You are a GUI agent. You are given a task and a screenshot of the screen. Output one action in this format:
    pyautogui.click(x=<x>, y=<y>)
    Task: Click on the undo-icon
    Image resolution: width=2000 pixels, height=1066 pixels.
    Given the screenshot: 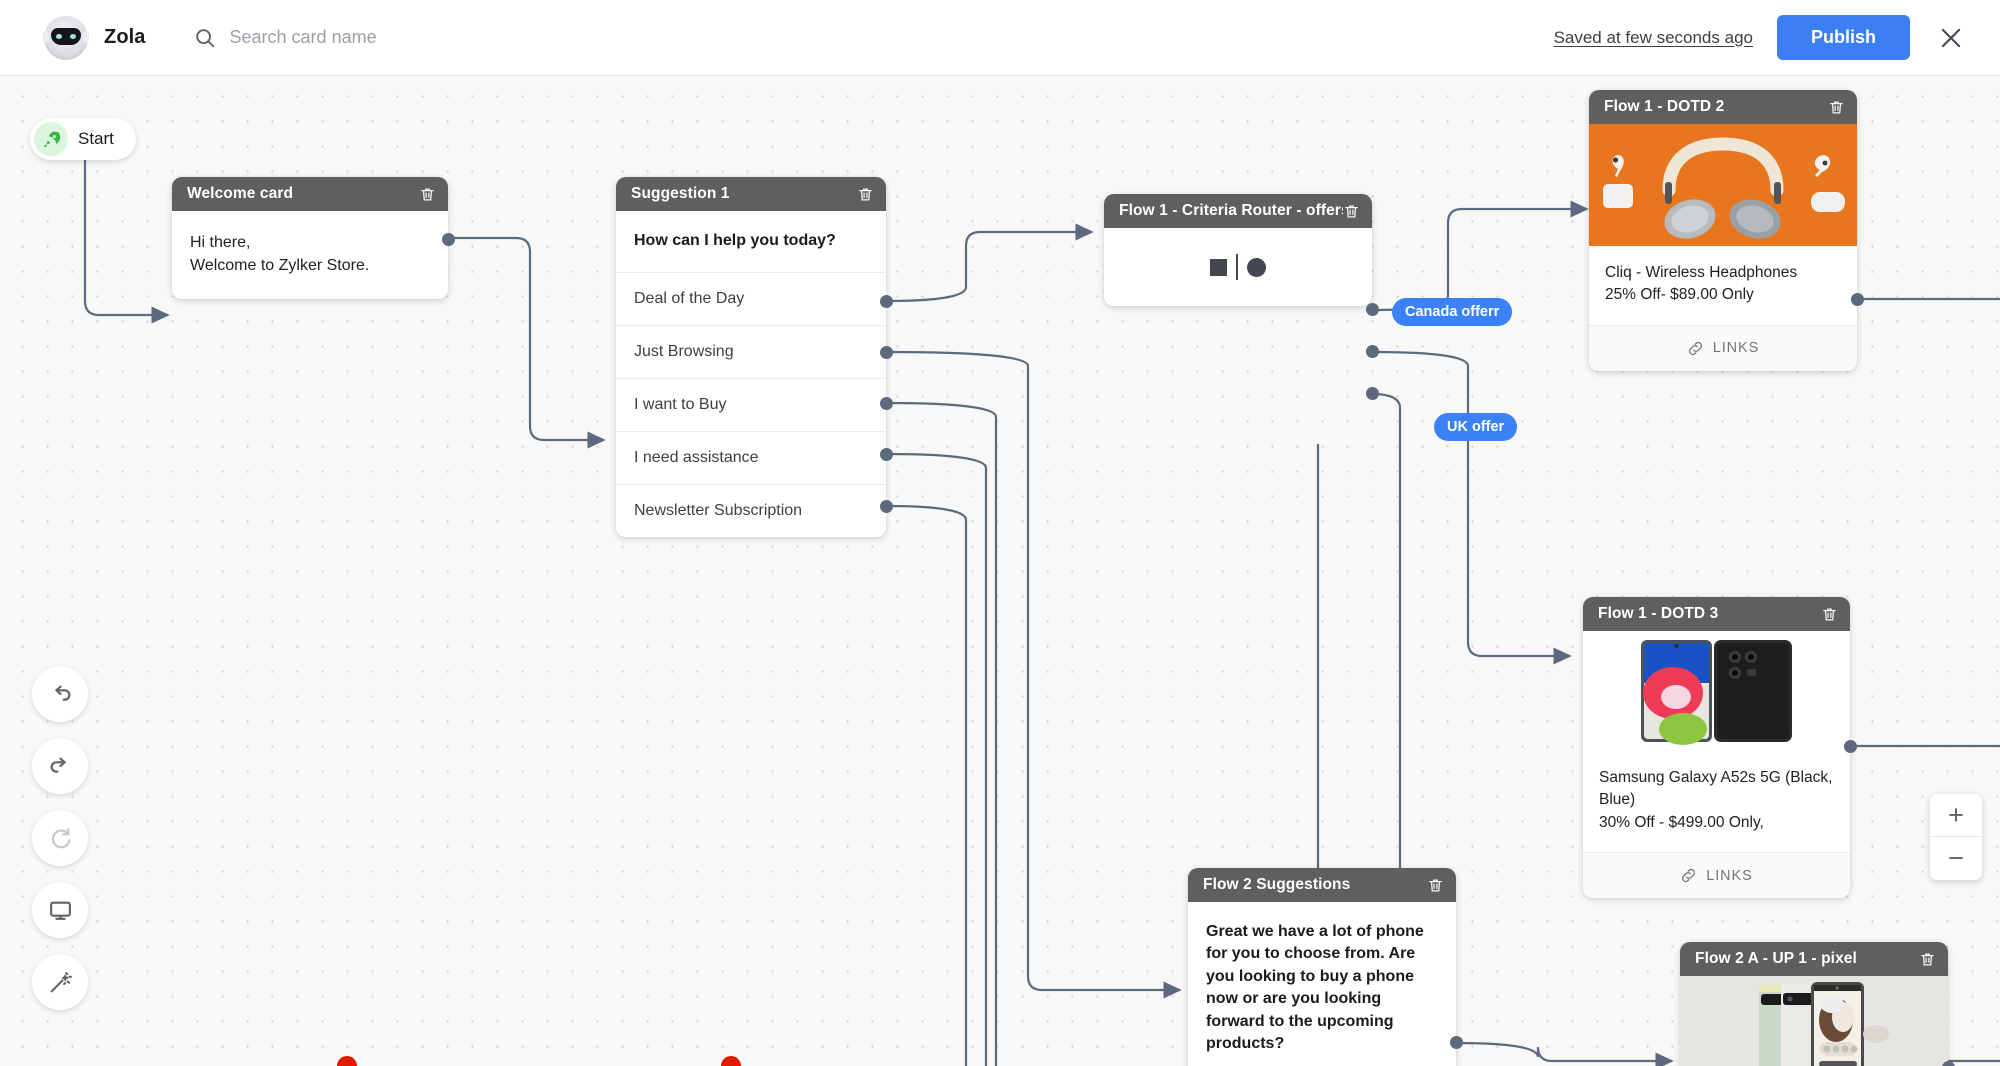 What is the action you would take?
    pyautogui.click(x=62, y=693)
    